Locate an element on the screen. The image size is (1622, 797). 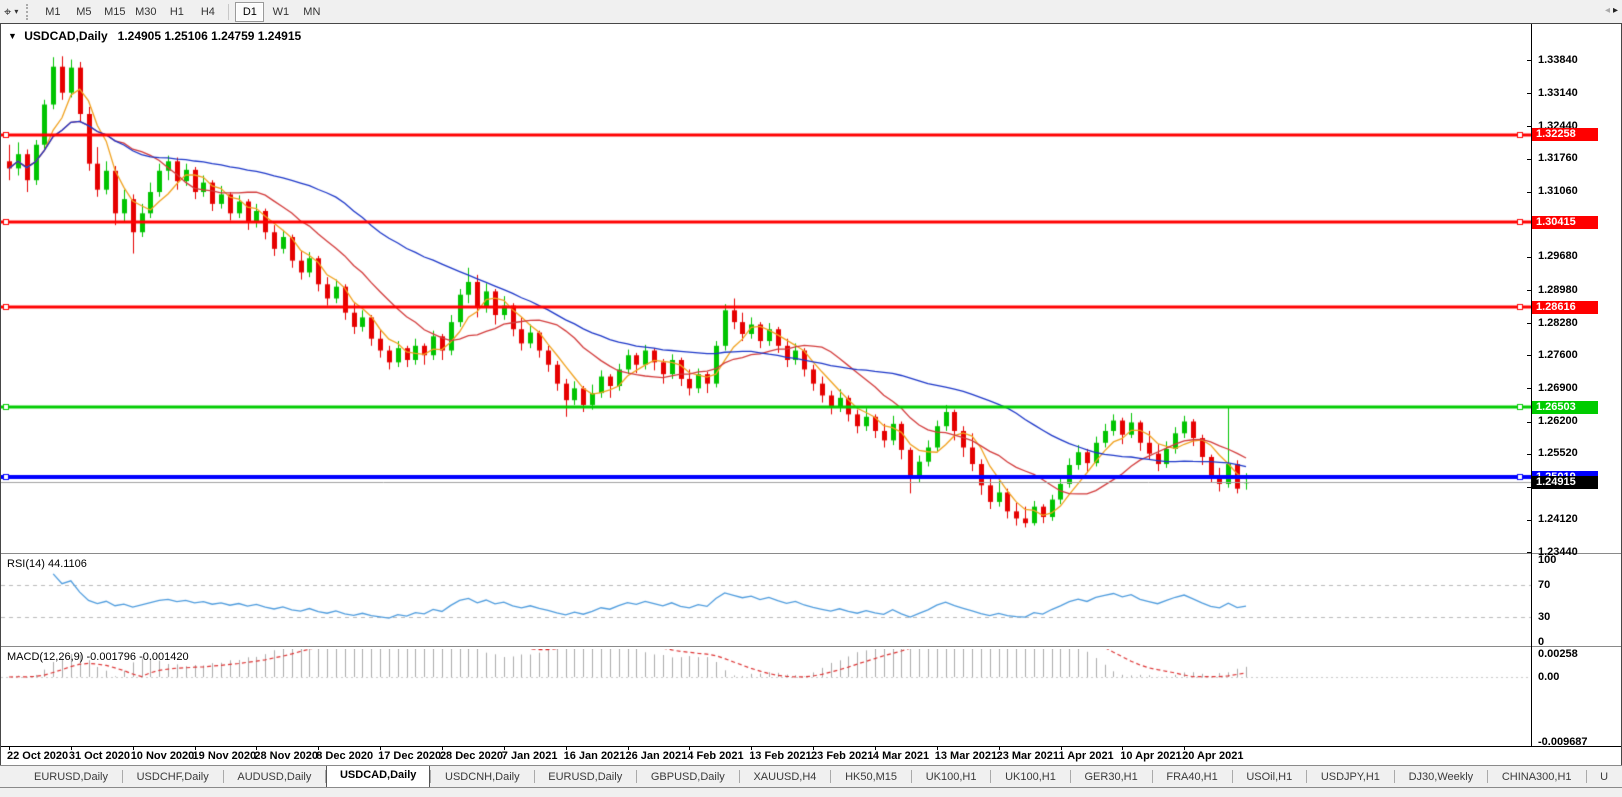
time-axis-date-label: 31 Oct 2020 is located at coordinates (99, 756).